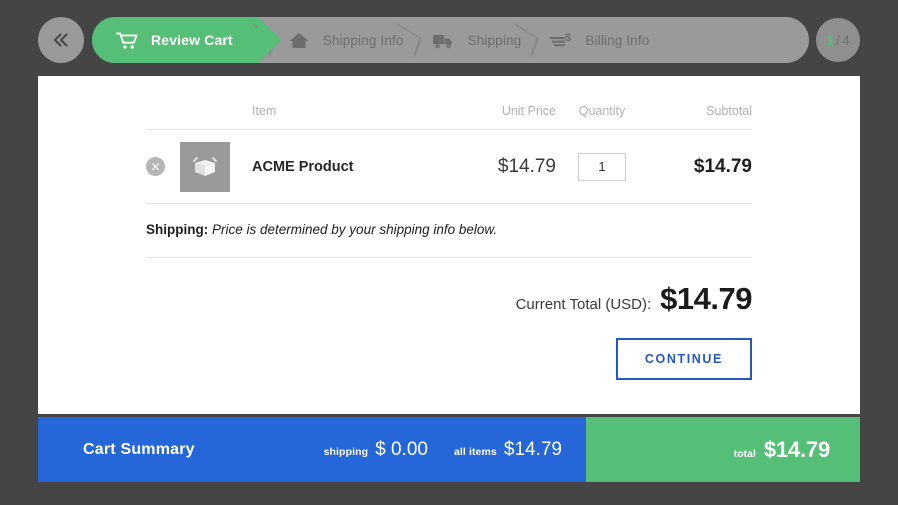 The height and width of the screenshot is (505, 898). I want to click on invoice-dollar-icon: $, so click(561, 40).